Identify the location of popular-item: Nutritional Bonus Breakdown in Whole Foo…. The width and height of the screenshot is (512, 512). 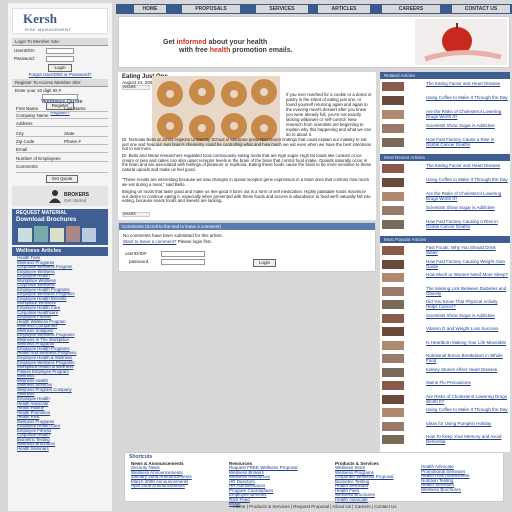
(445, 359).